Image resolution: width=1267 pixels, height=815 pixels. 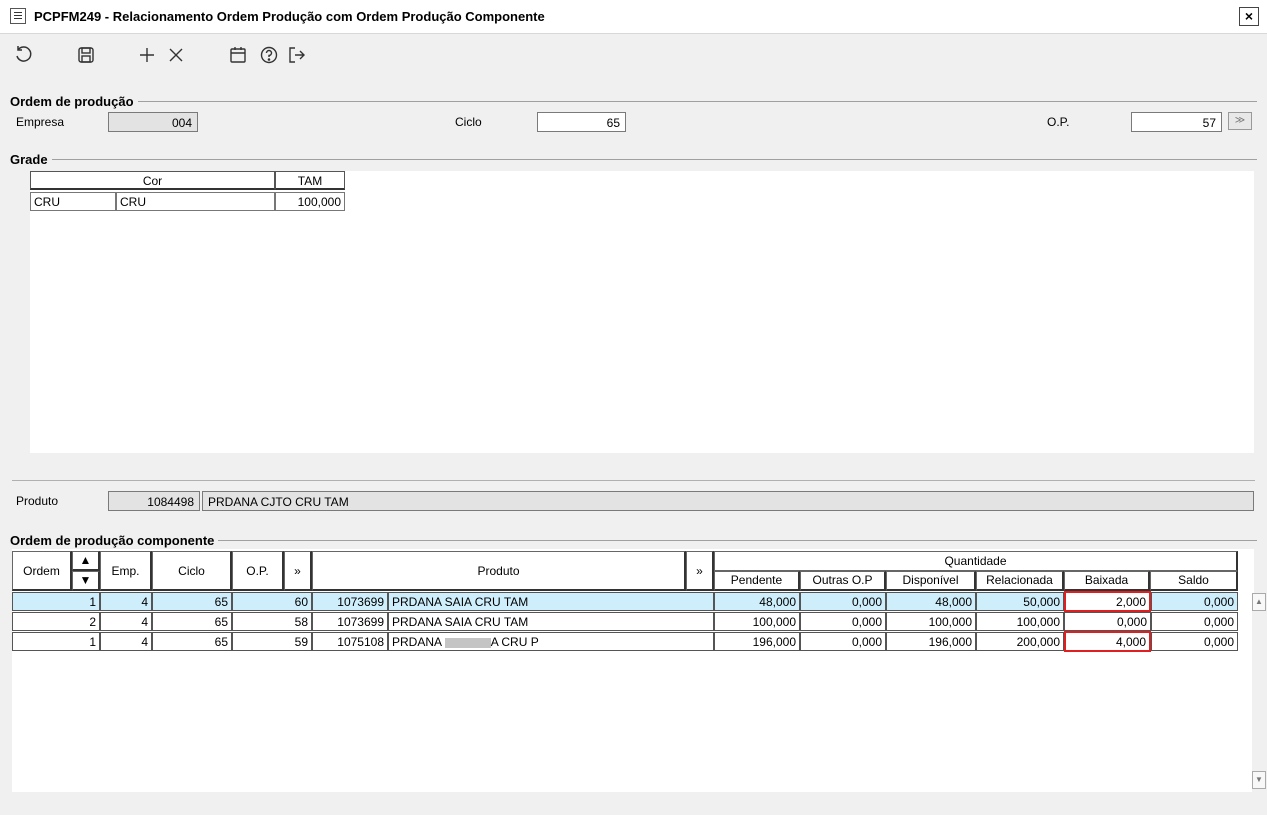 What do you see at coordinates (1107, 581) in the screenshot?
I see `header-baixada: Baixada` at bounding box center [1107, 581].